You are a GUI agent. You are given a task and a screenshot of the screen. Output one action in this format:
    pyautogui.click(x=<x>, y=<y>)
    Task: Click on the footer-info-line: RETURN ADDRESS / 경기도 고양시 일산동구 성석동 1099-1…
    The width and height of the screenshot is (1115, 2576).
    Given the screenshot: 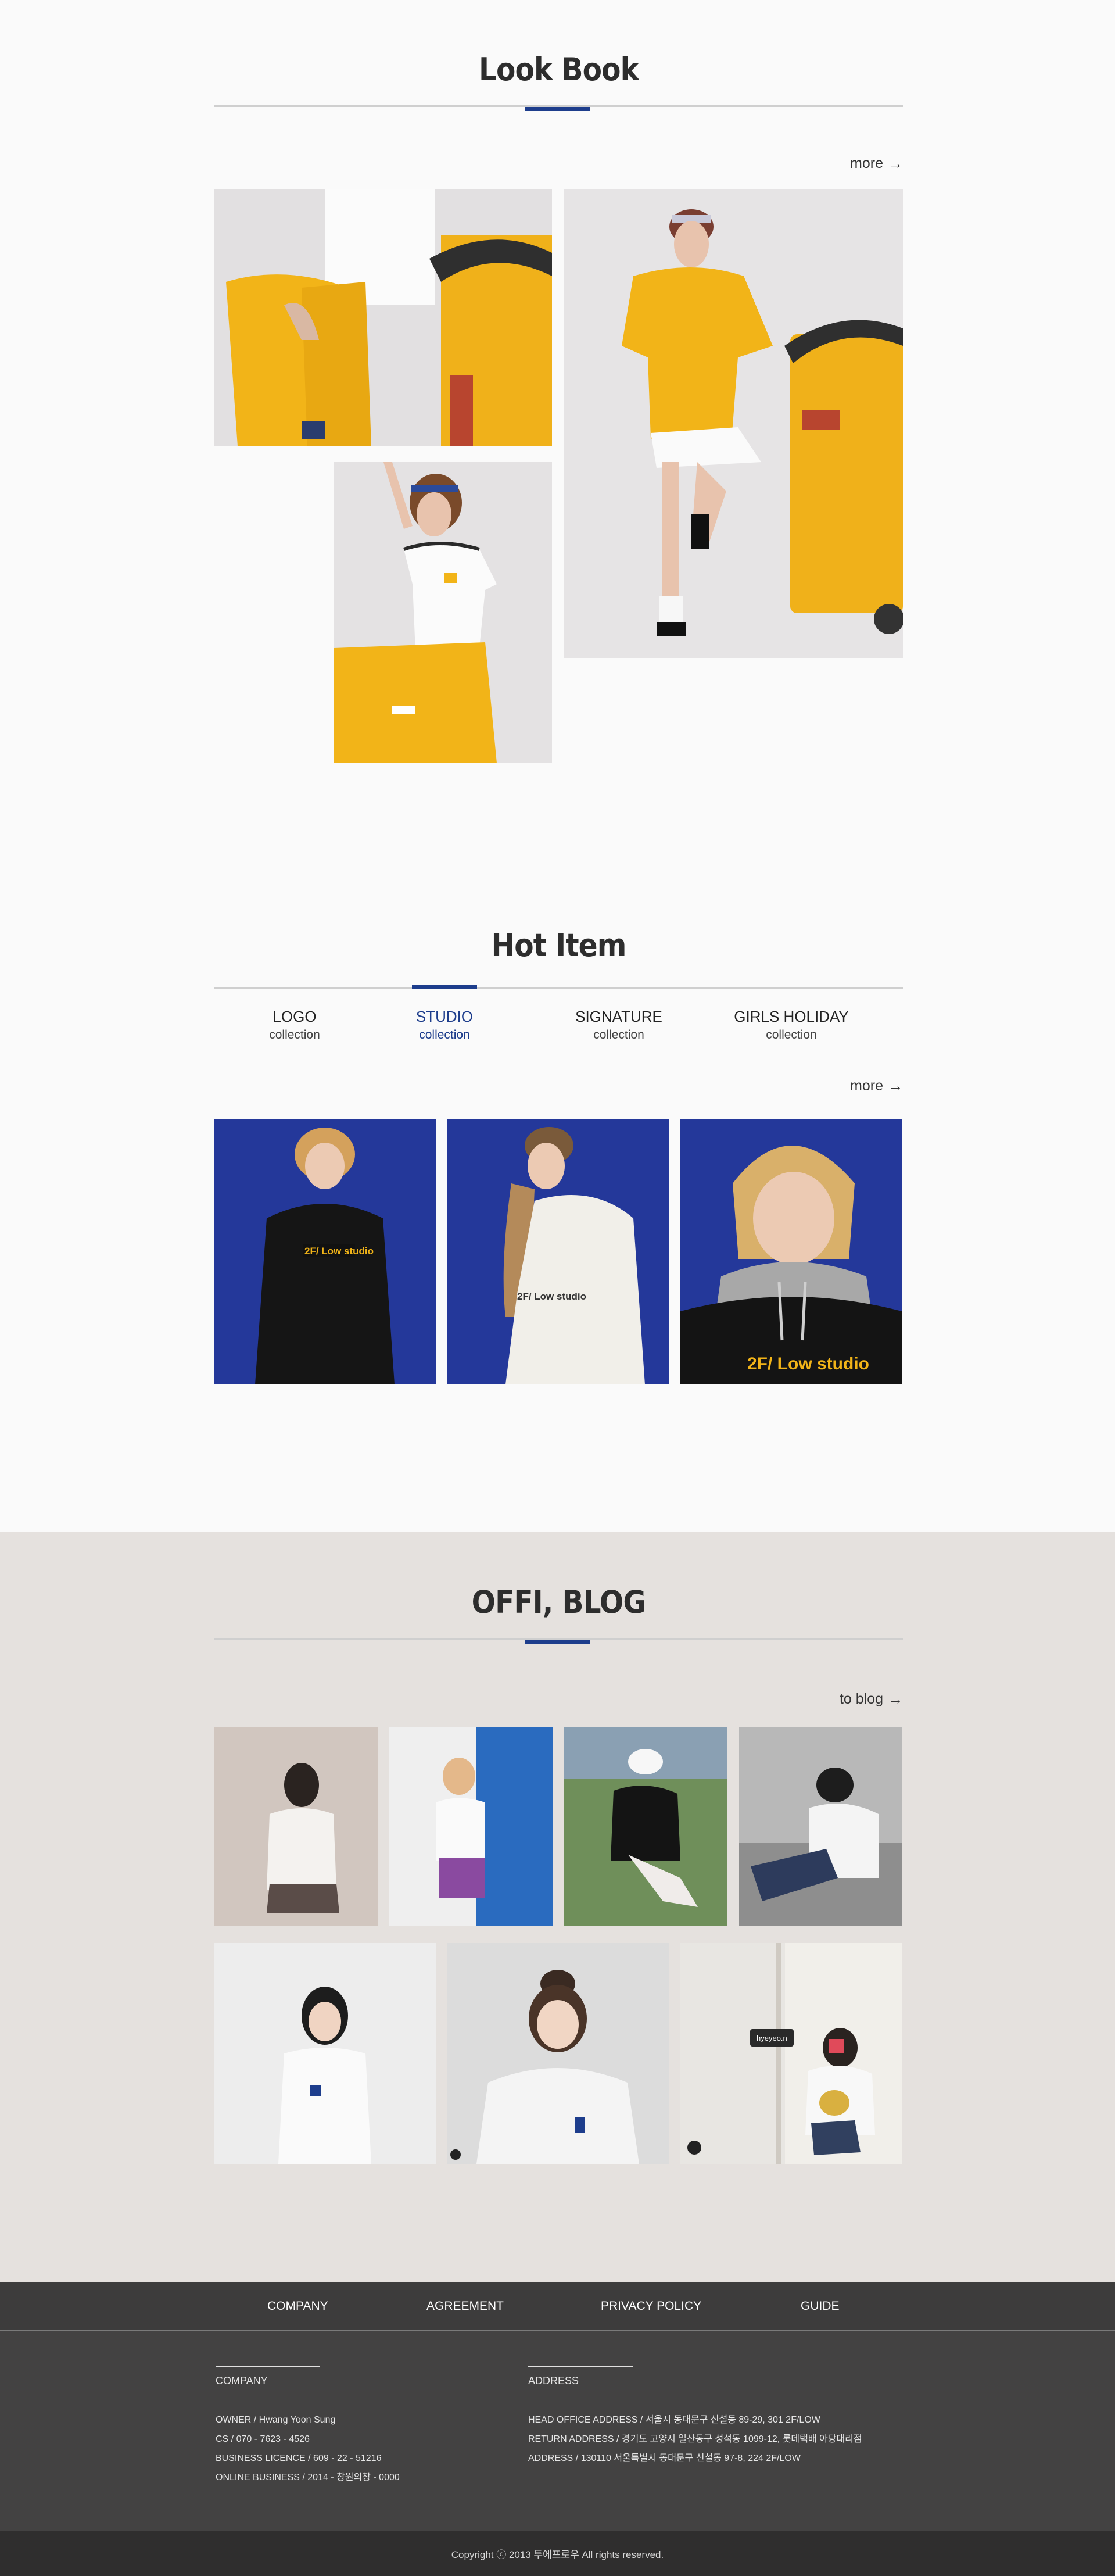 What is the action you would take?
    pyautogui.click(x=695, y=2439)
    